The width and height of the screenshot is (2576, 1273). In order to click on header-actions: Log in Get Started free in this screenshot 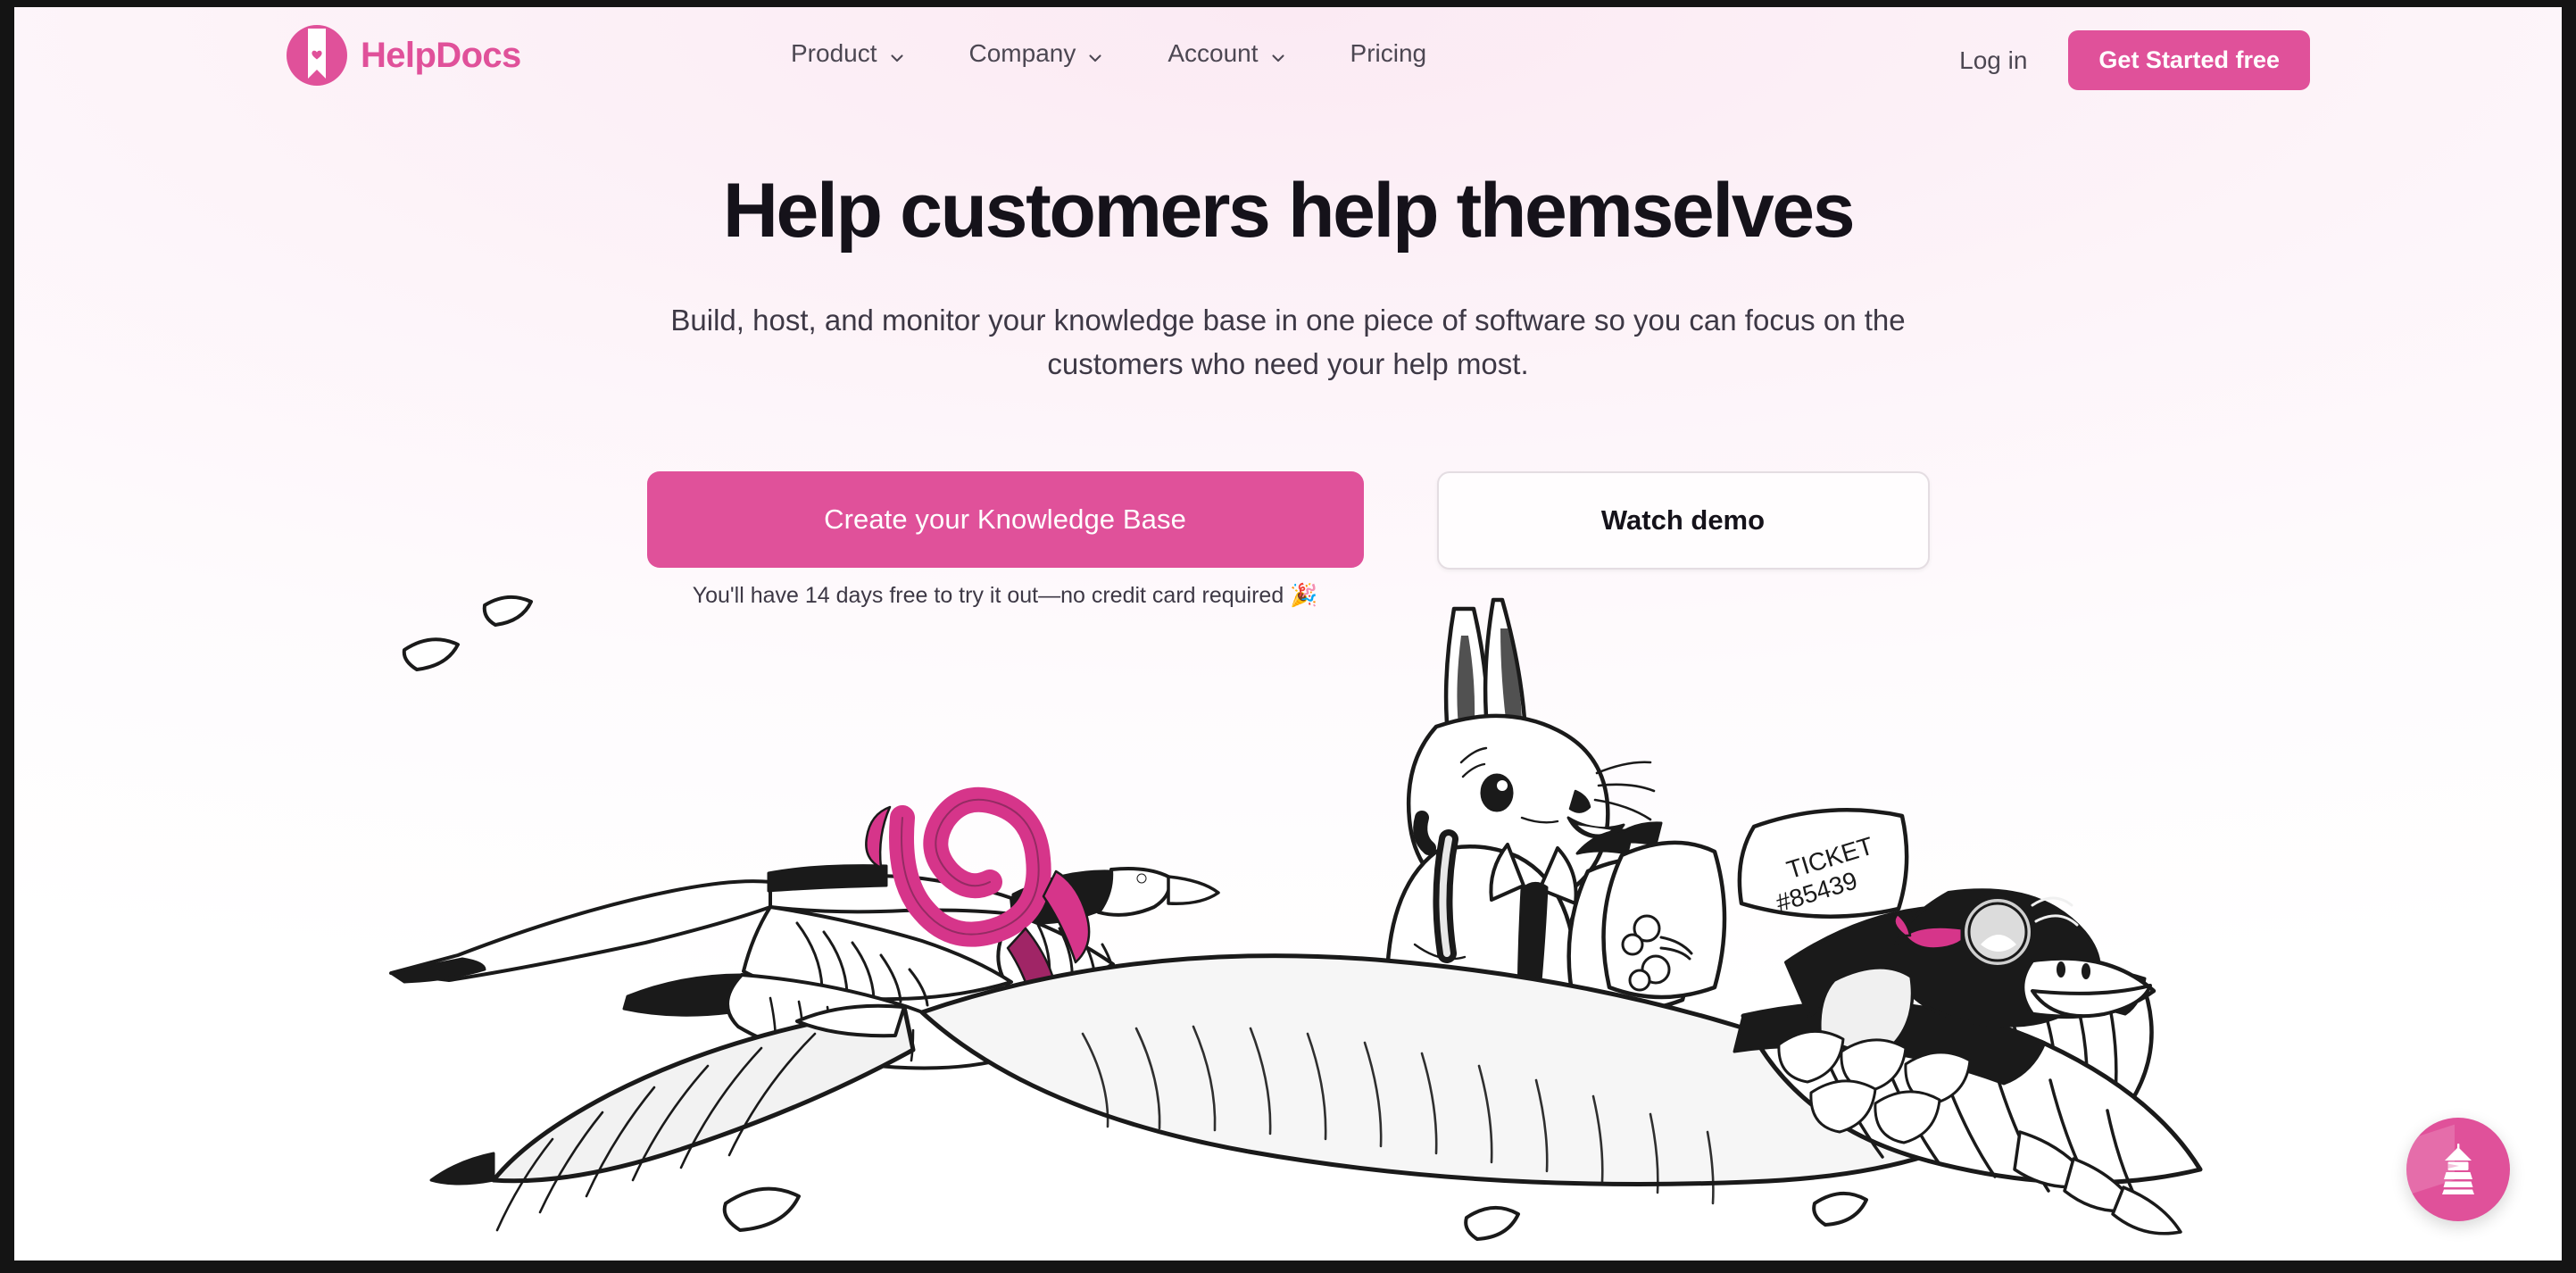, I will do `click(2135, 60)`.